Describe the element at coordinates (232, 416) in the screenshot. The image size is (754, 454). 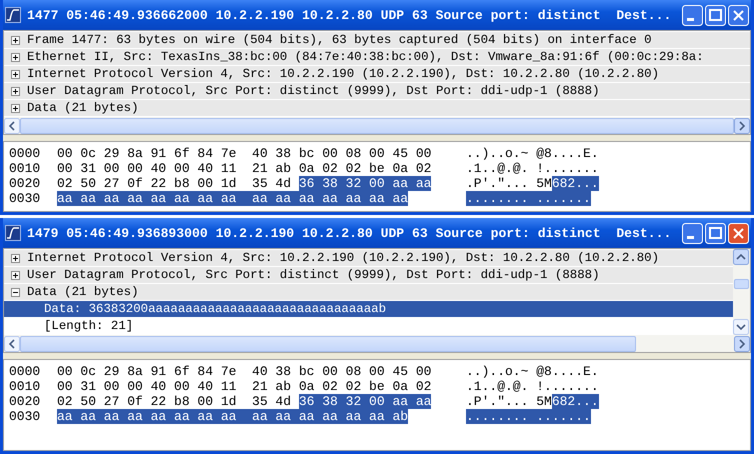
I see `selected-hex-bytes: aa aa aa aa aa aa aa aa aa aa aa aa aa aa ab` at that location.